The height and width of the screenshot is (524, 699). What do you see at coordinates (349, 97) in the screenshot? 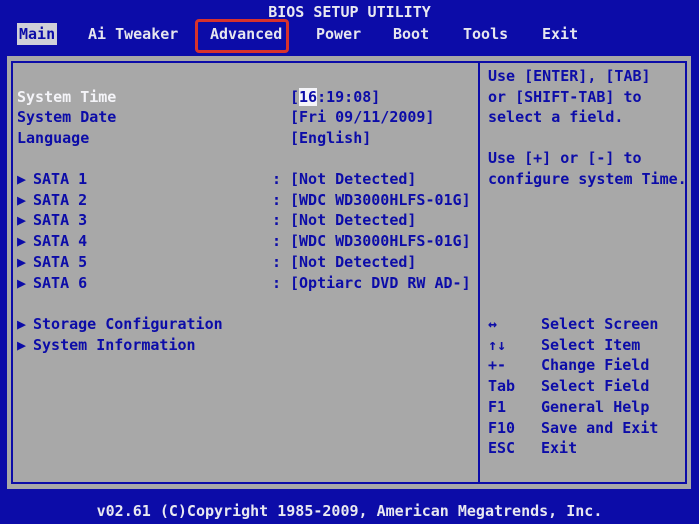
I see `system-time-rest: :19:08]` at bounding box center [349, 97].